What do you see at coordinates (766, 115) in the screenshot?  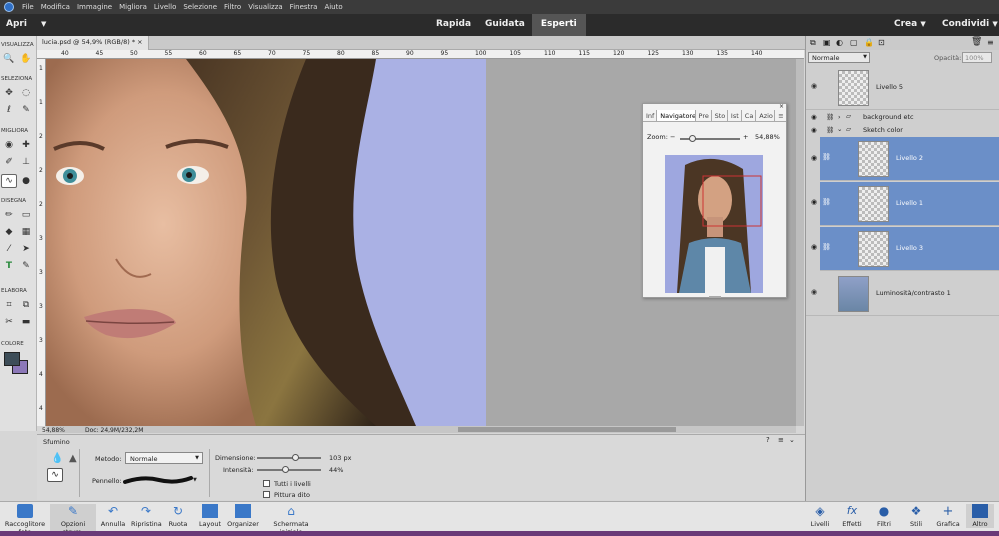 I see `tab-azioni: Azio` at bounding box center [766, 115].